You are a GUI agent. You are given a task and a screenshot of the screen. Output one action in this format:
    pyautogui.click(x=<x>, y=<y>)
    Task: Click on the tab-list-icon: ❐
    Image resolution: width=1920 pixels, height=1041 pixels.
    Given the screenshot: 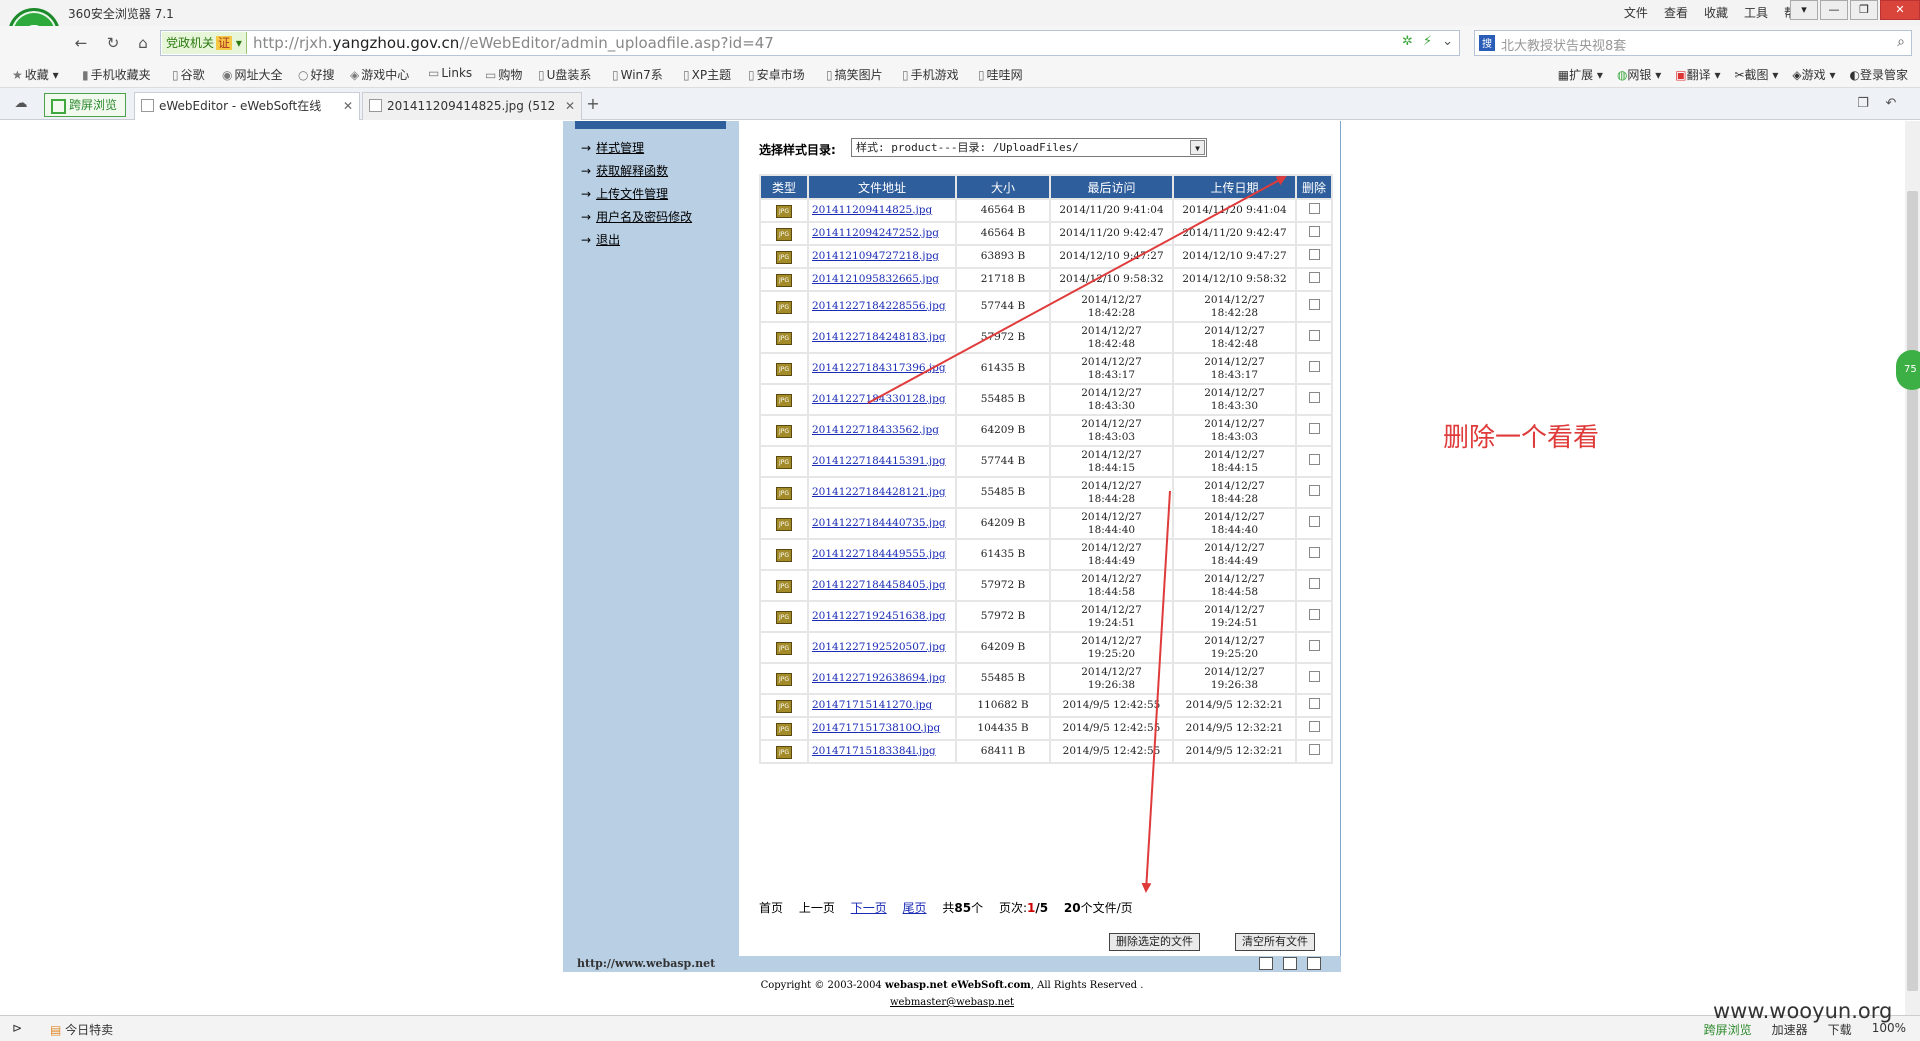 What is the action you would take?
    pyautogui.click(x=1863, y=104)
    